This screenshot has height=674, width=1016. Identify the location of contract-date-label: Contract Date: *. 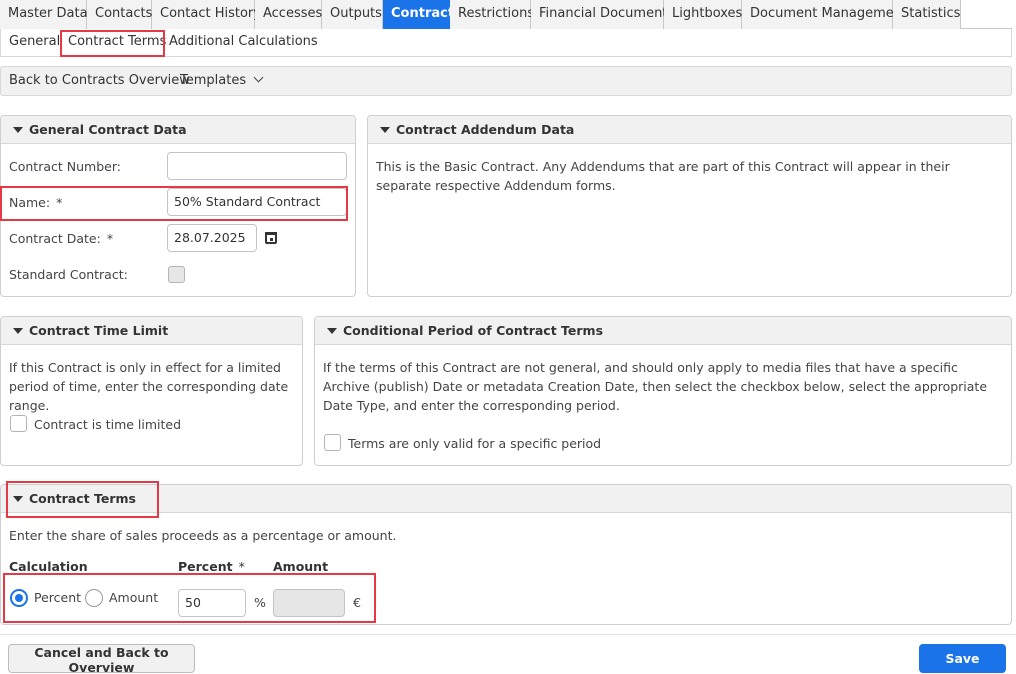
(61, 238).